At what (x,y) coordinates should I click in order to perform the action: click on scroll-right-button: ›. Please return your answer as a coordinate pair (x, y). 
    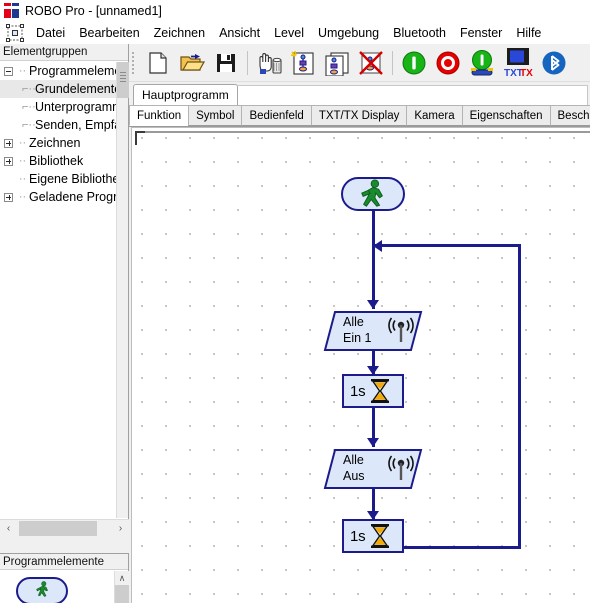
    Looking at the image, I should click on (120, 528).